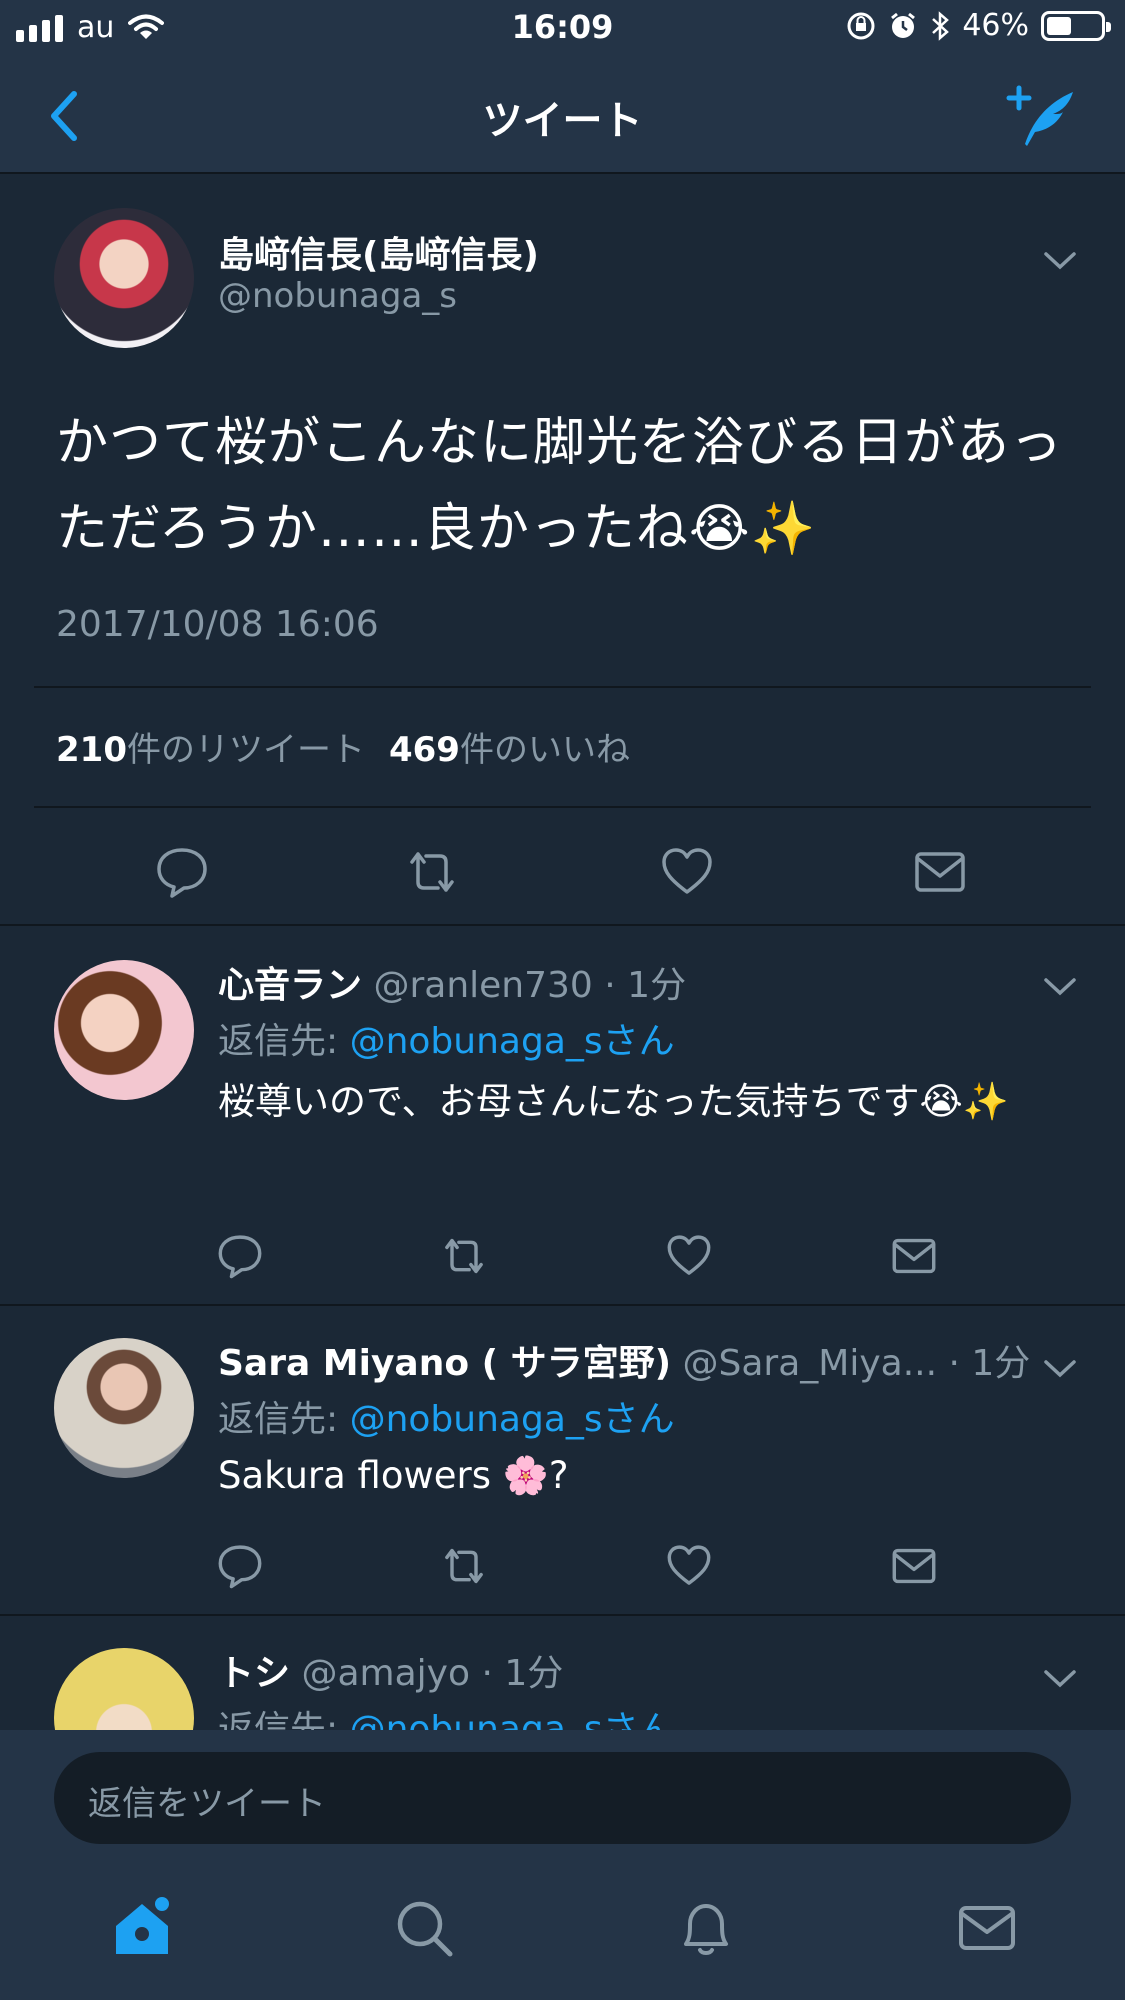 This screenshot has height=2000, width=1125. What do you see at coordinates (337, 296) in the screenshot?
I see `author-handle: @nobunaga_s` at bounding box center [337, 296].